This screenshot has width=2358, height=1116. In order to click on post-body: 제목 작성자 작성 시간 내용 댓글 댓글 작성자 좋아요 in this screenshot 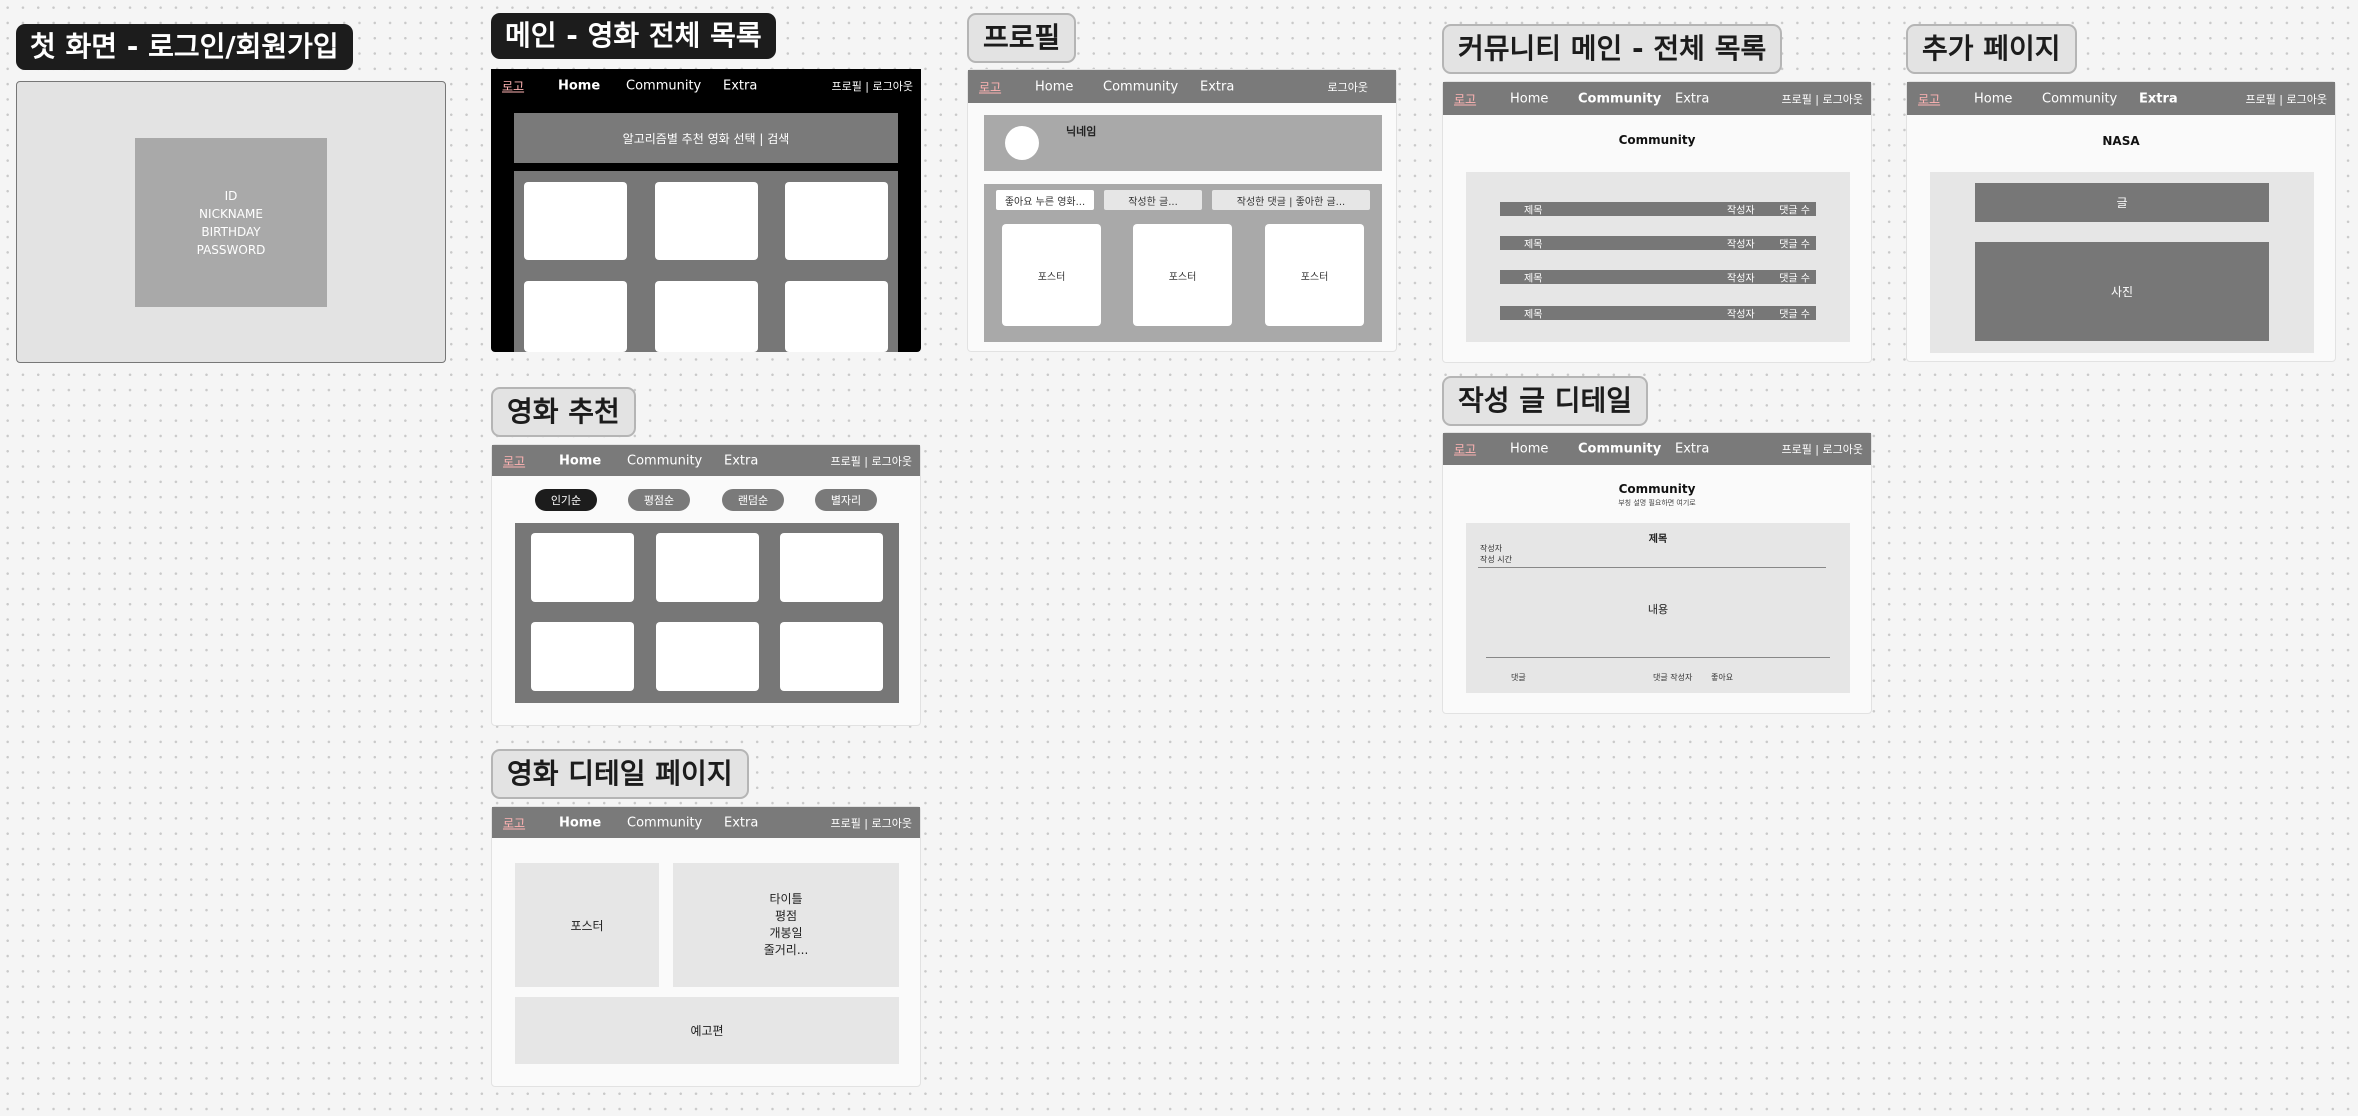, I will do `click(1658, 608)`.